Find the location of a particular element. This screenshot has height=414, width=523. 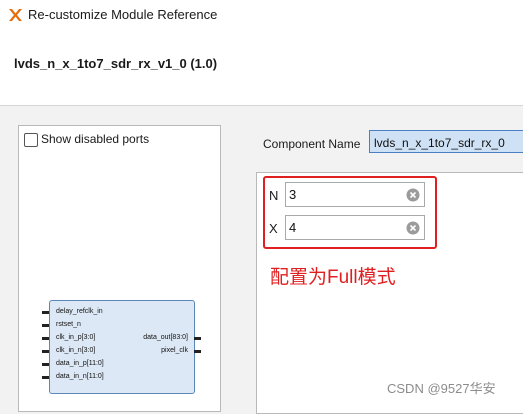

input-port-label: data_in_n[11:0] is located at coordinates (80, 376).